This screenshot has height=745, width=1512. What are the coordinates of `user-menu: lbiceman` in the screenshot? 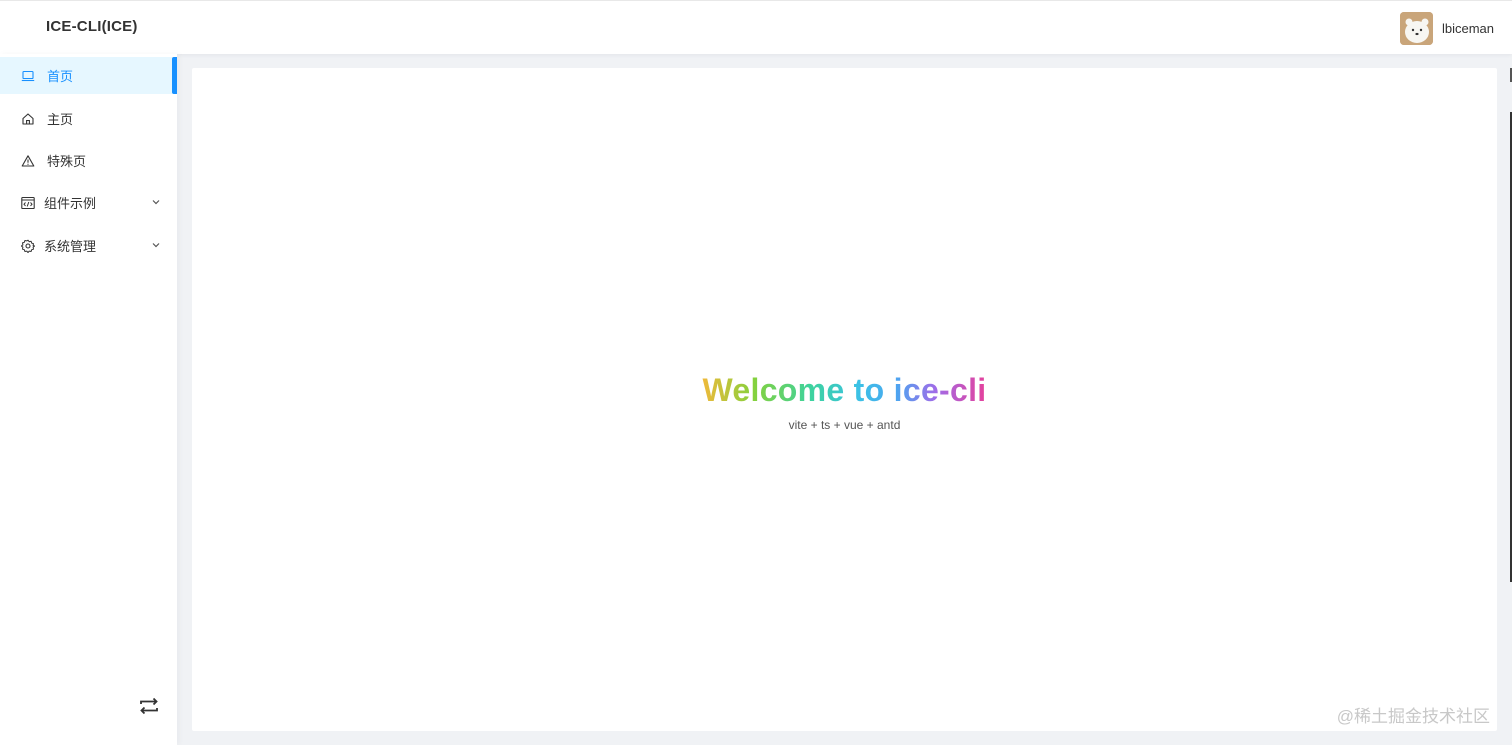 It's located at (1446, 28).